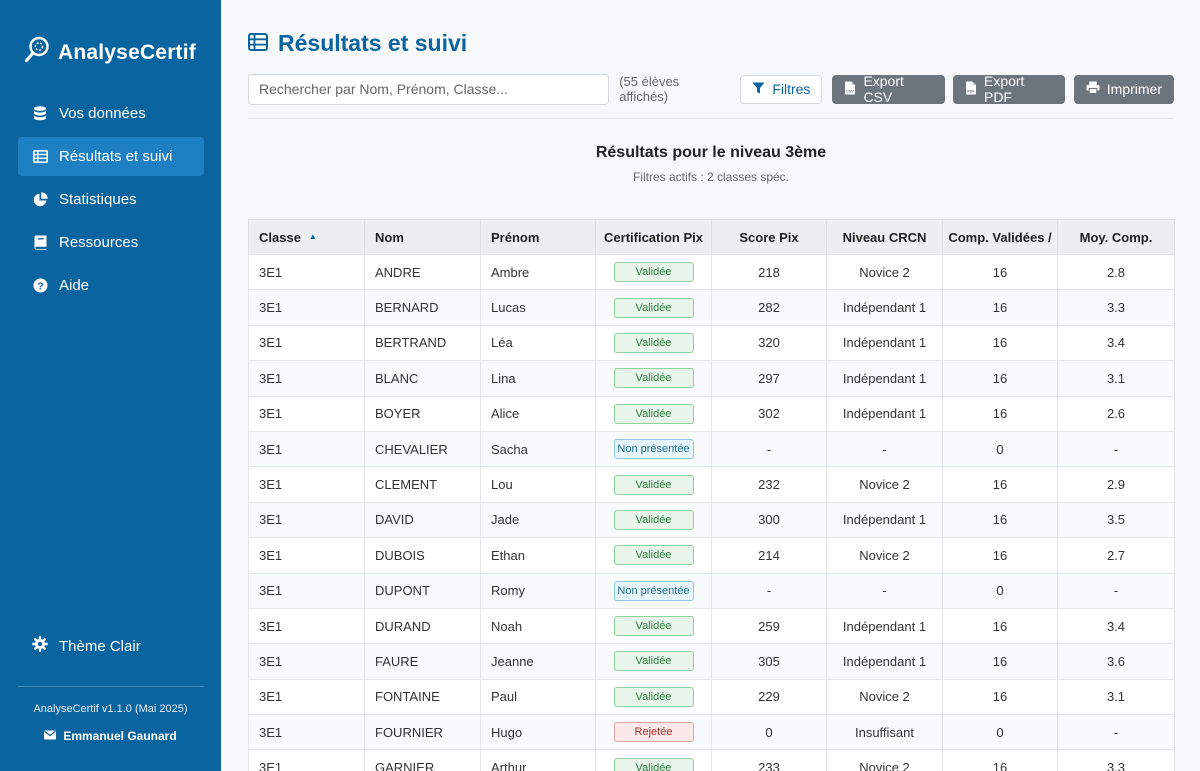 Image resolution: width=1200 pixels, height=771 pixels. I want to click on sidebar-item-vos-donnees: Vos données, so click(111, 113).